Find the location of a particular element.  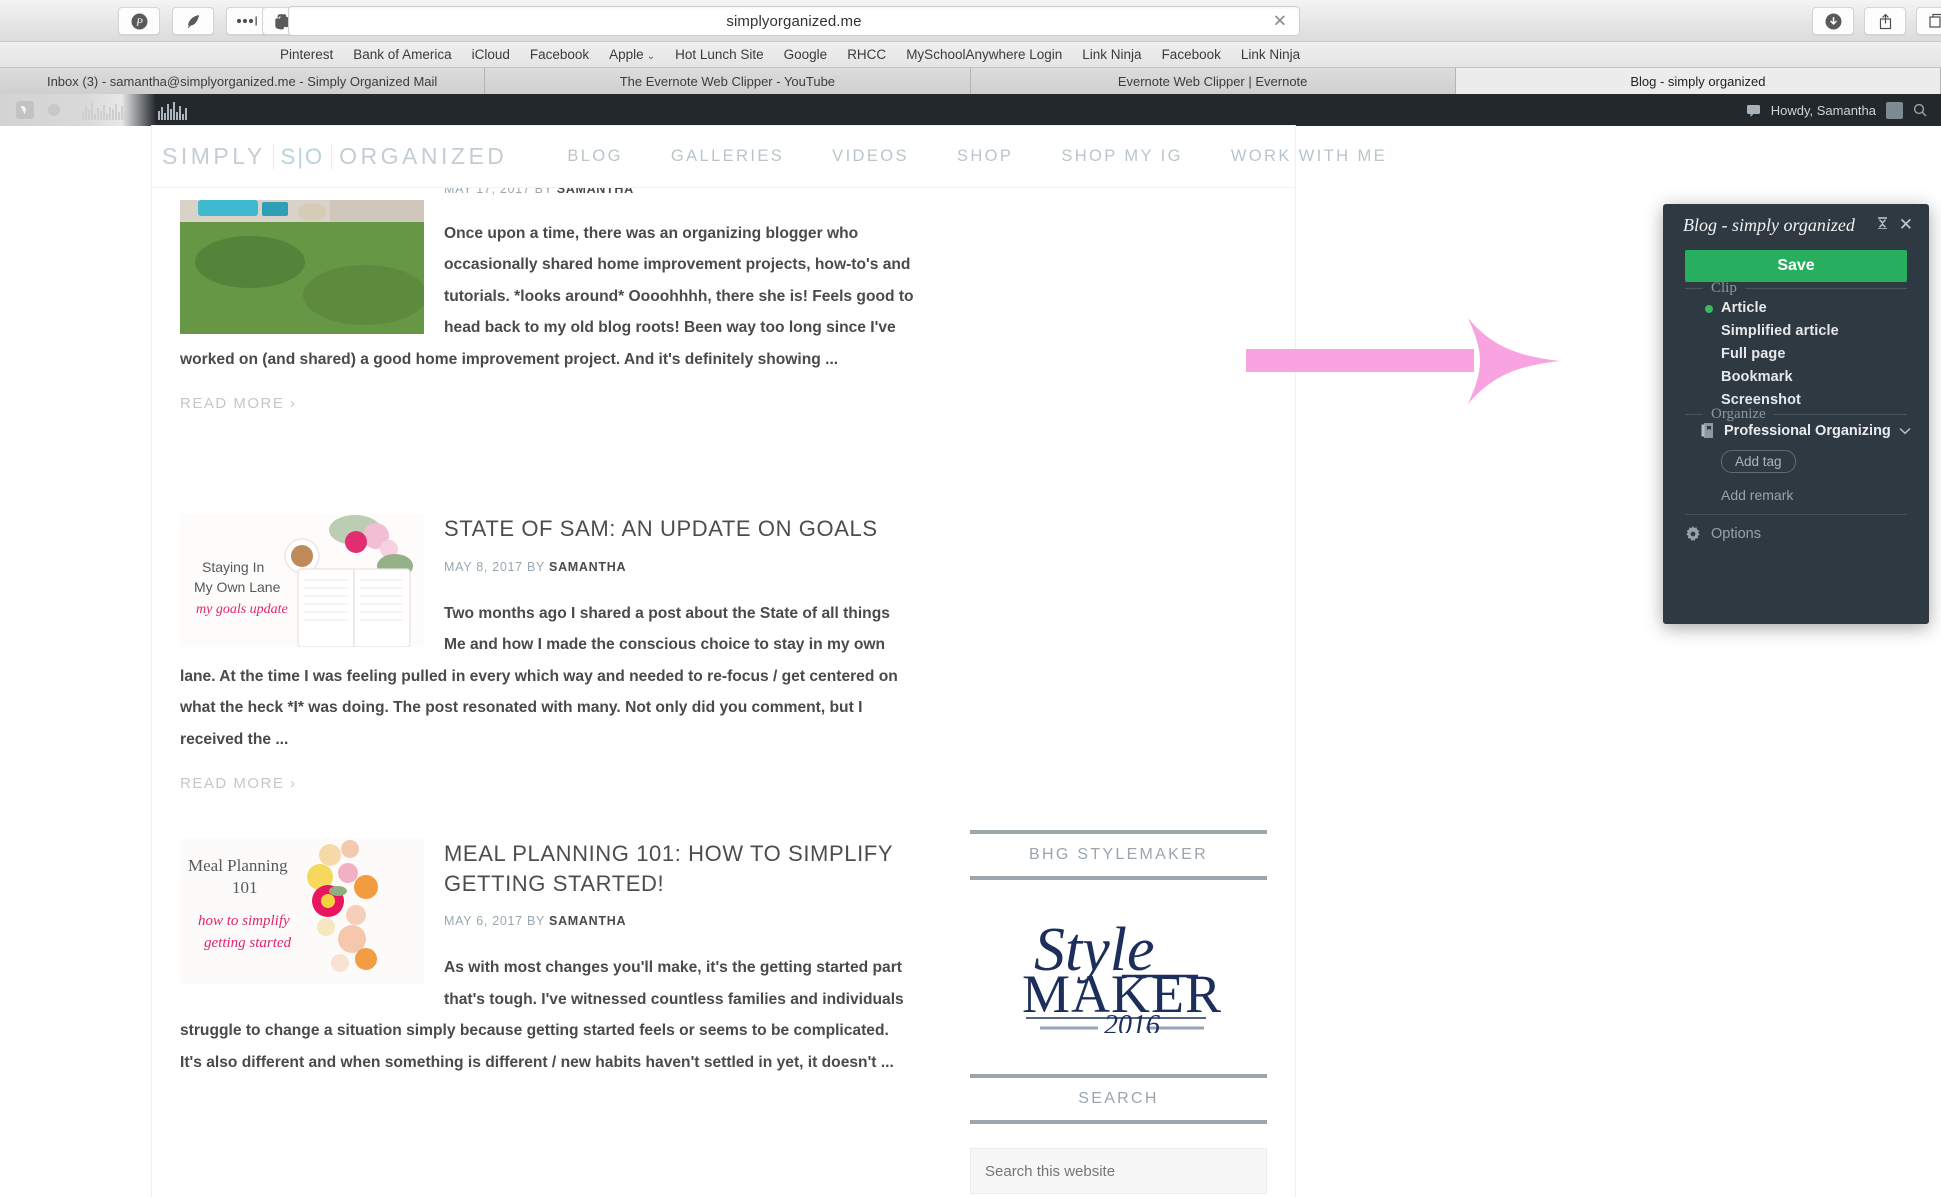

clip-section-header: Clip is located at coordinates (1796, 288).